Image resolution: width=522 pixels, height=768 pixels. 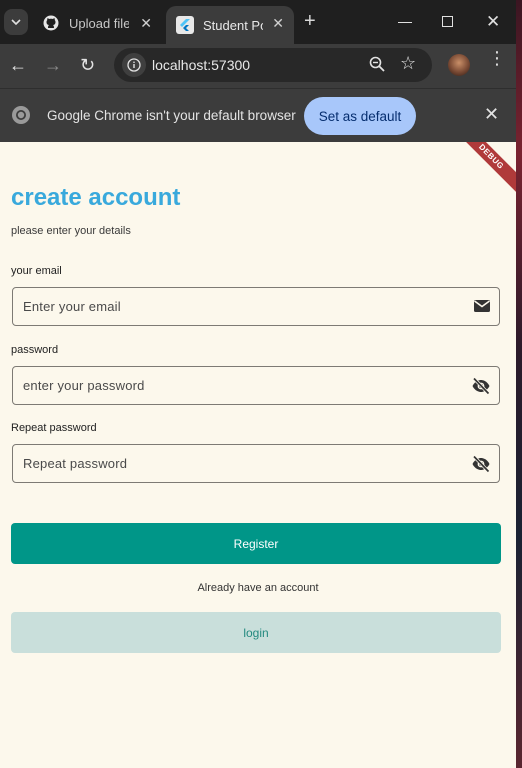 I want to click on tab-title: Student Portal, so click(x=233, y=25).